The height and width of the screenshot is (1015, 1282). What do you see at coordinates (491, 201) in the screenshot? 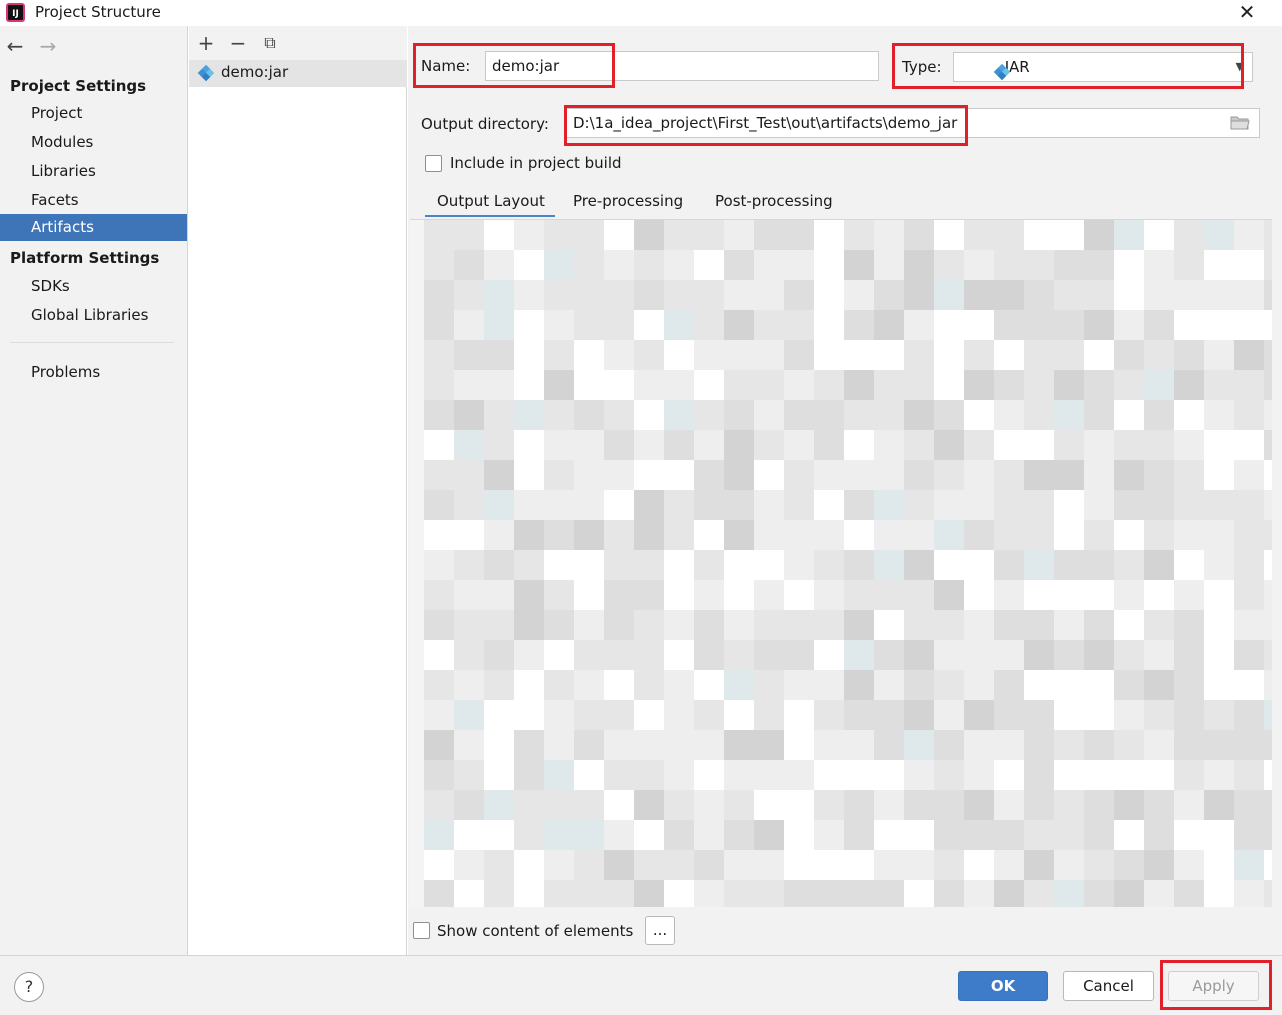
I see `tab-output-layout: Output Layout` at bounding box center [491, 201].